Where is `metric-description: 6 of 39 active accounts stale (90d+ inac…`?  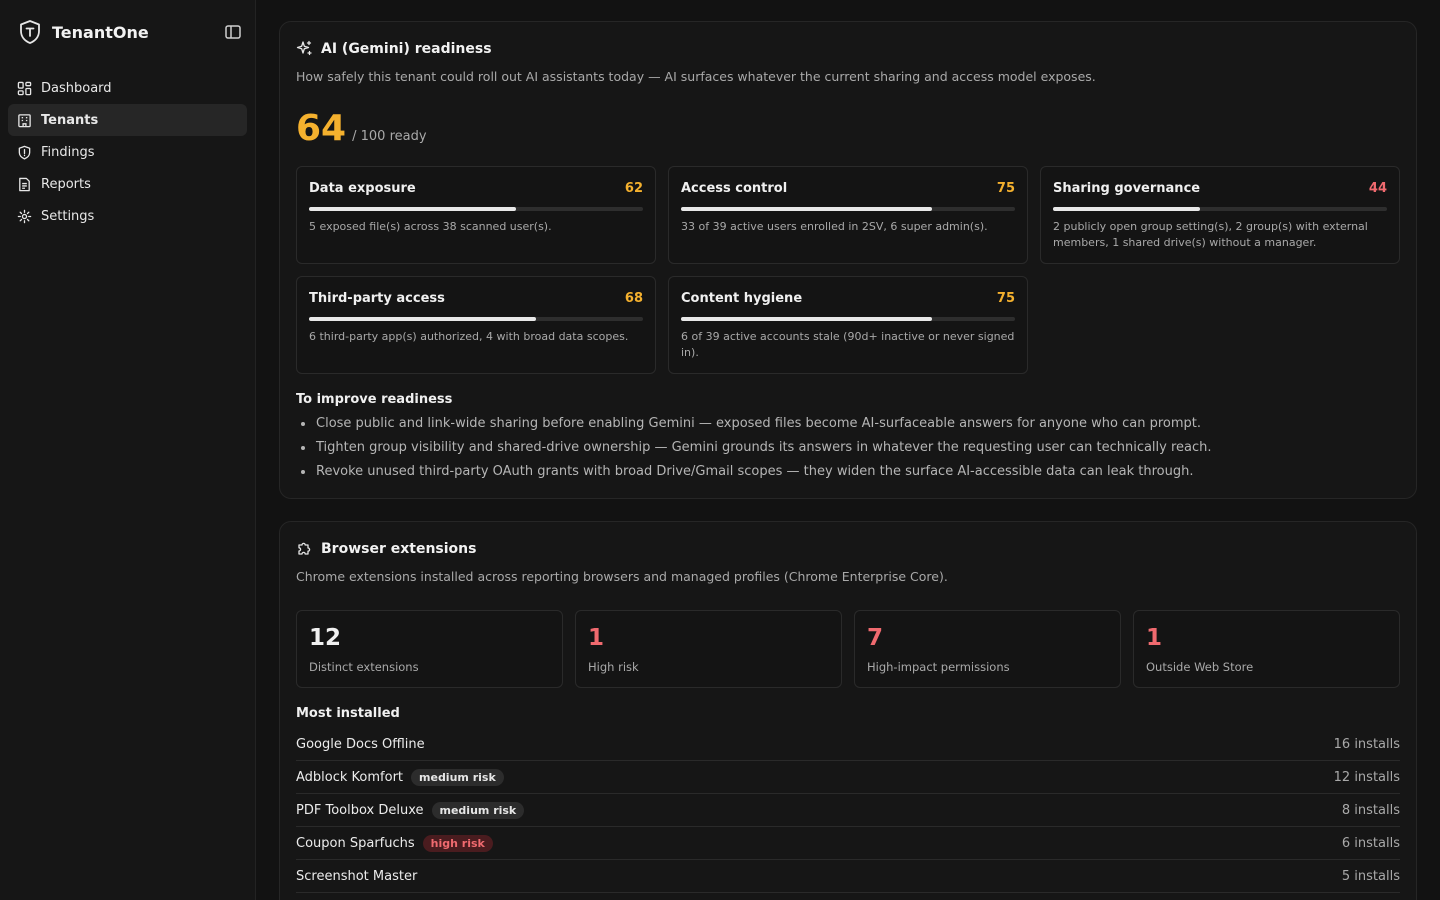 metric-description: 6 of 39 active accounts stale (90d+ inac… is located at coordinates (848, 344).